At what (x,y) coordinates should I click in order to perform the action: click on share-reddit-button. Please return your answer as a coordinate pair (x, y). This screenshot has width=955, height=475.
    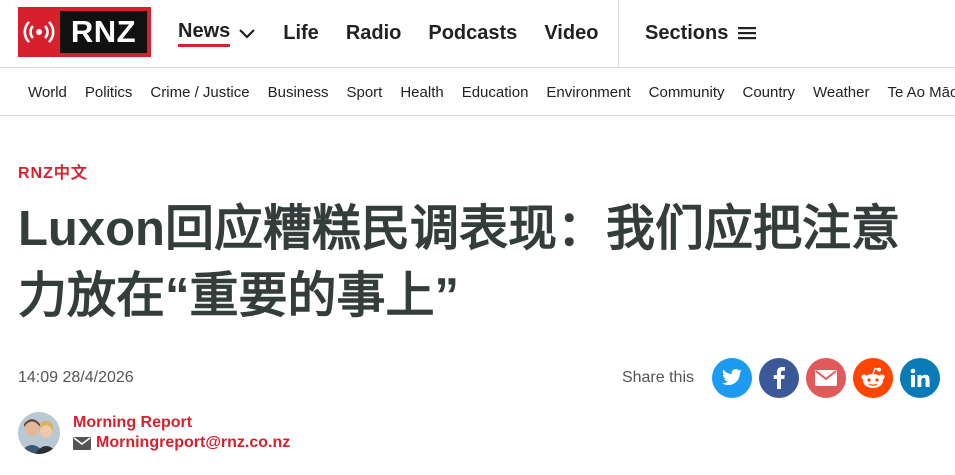
    Looking at the image, I should click on (873, 378).